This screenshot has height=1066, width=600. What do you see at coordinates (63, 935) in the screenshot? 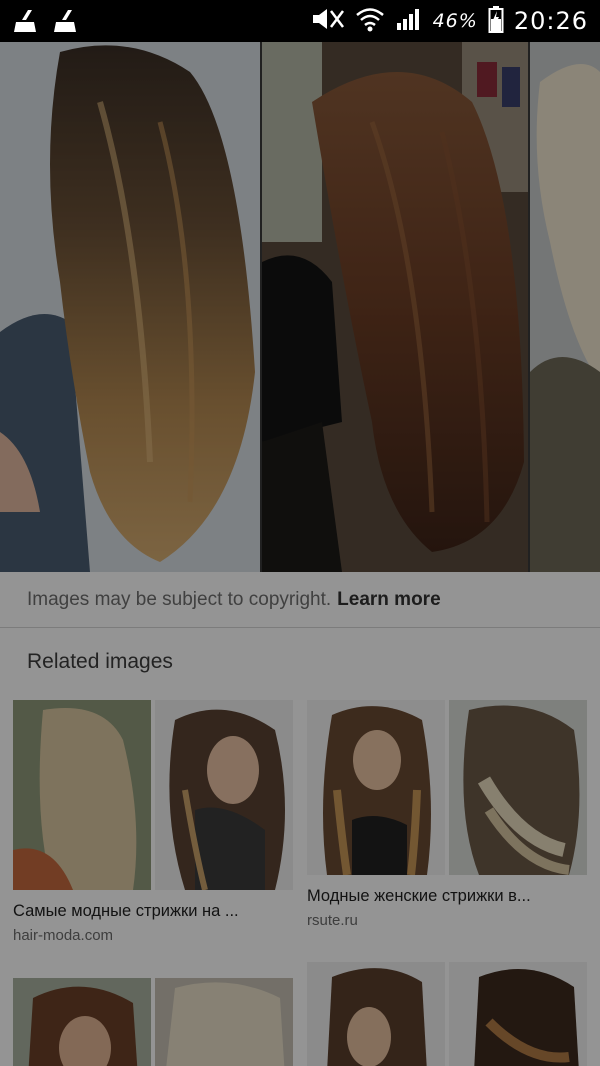
I see `related-card-source: hair-moda.com` at bounding box center [63, 935].